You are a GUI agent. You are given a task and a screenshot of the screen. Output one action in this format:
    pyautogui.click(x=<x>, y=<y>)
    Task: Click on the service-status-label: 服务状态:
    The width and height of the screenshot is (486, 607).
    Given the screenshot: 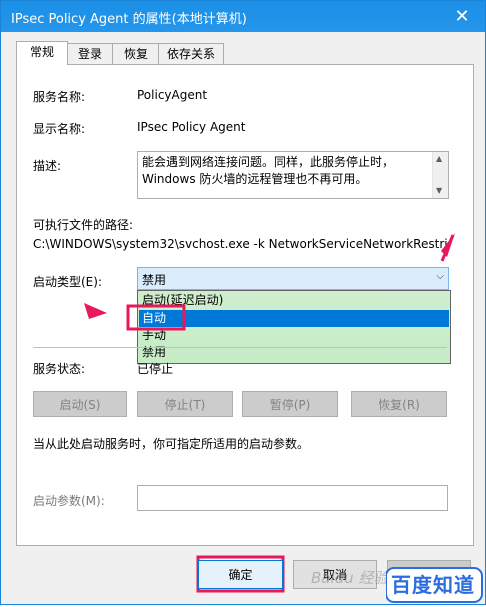 What is the action you would take?
    pyautogui.click(x=59, y=369)
    